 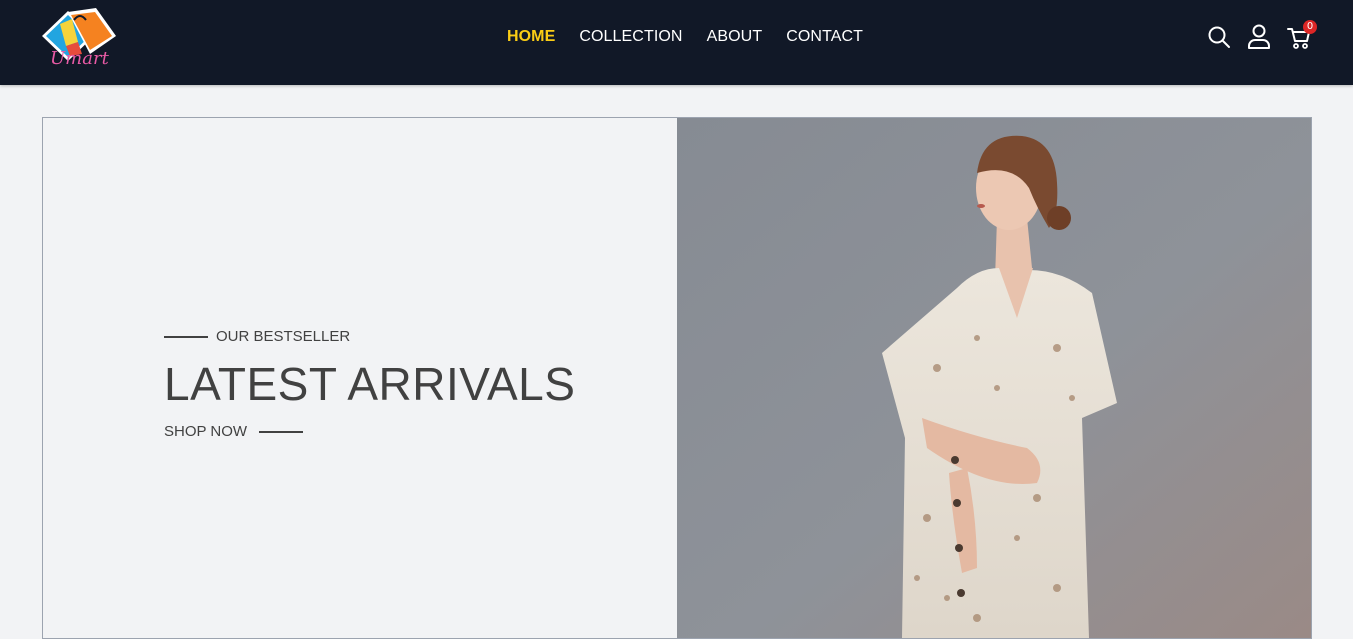 I want to click on user-icon, so click(x=1259, y=36).